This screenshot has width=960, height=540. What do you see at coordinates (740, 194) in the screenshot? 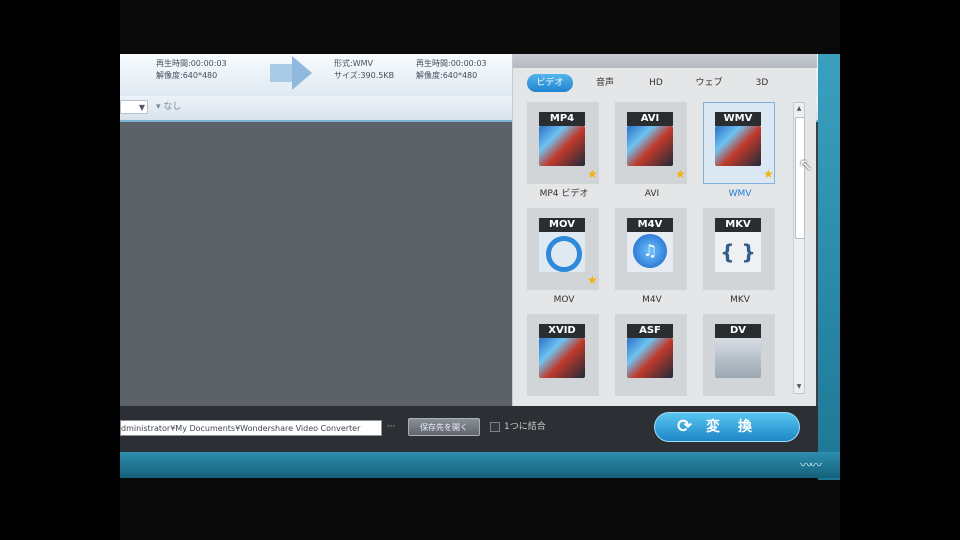
I see `format-caption: WMV` at bounding box center [740, 194].